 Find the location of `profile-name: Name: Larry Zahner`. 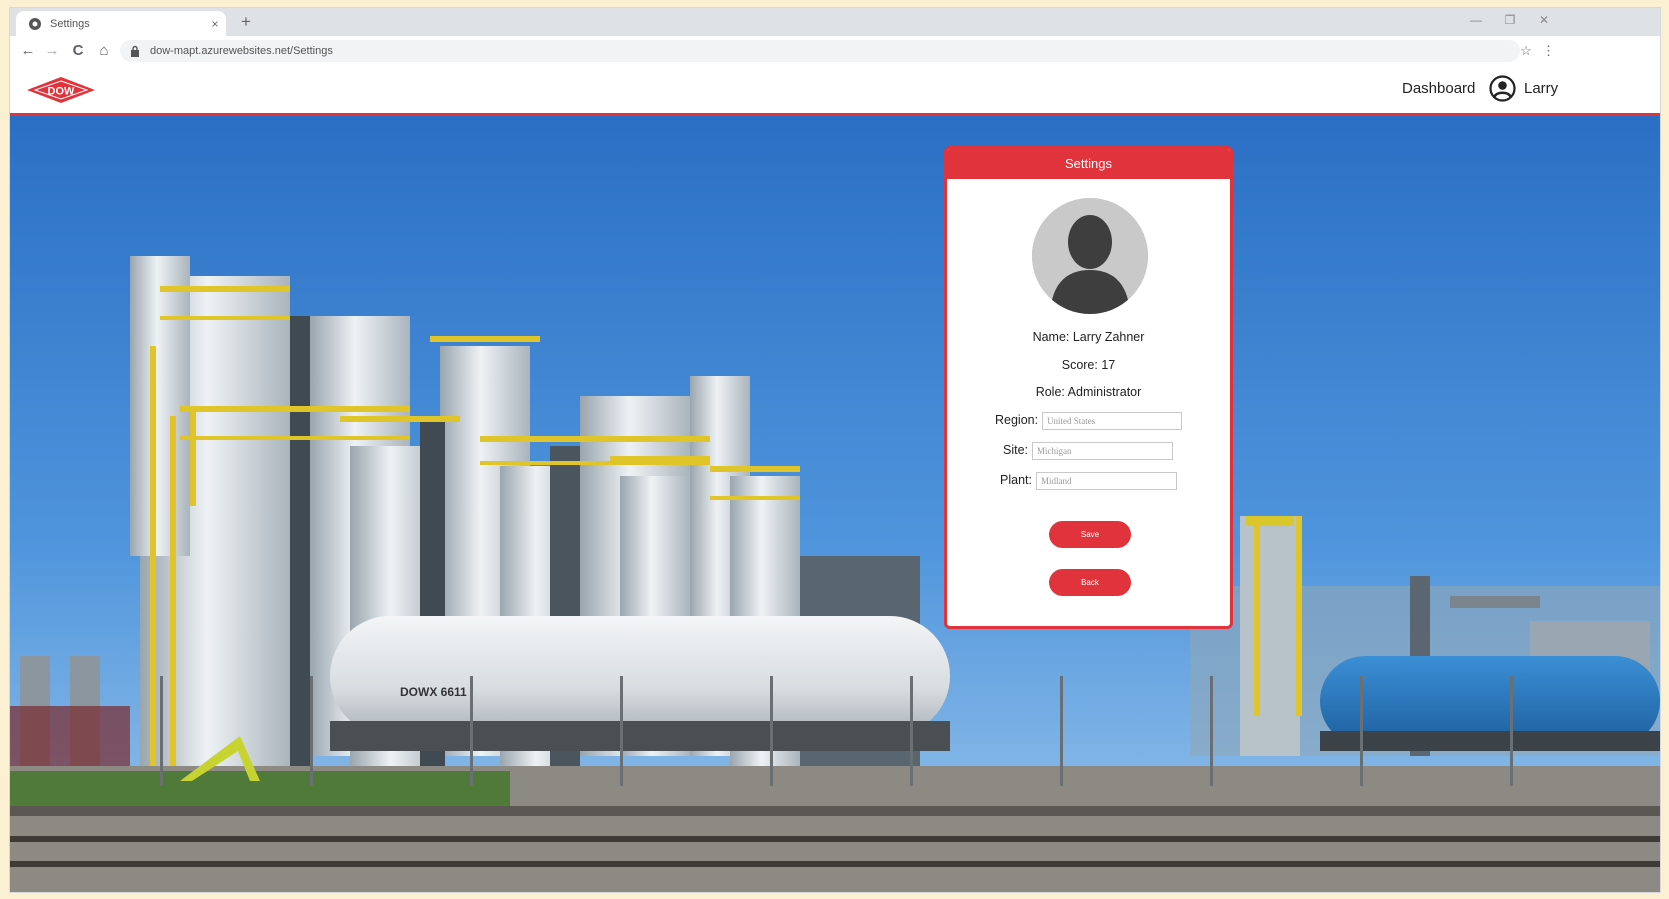

profile-name: Name: Larry Zahner is located at coordinates (1088, 337).